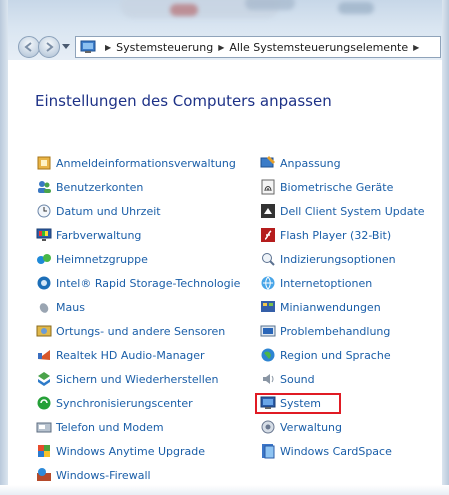  Describe the element at coordinates (268, 187) in the screenshot. I see `fingerprint-icon` at that location.